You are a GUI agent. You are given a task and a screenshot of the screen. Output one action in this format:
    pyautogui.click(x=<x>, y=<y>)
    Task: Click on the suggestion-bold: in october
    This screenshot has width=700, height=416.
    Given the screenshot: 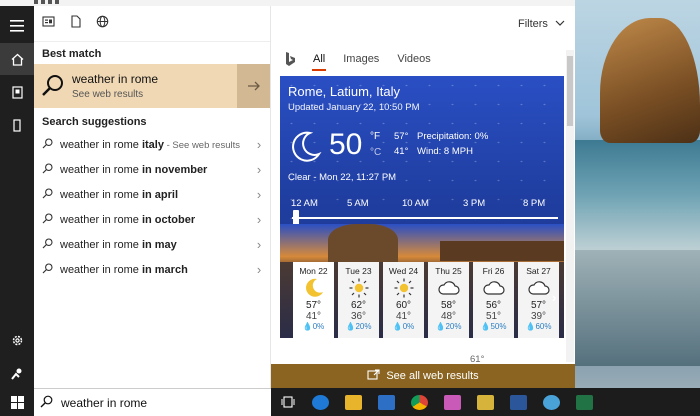 What is the action you would take?
    pyautogui.click(x=168, y=219)
    